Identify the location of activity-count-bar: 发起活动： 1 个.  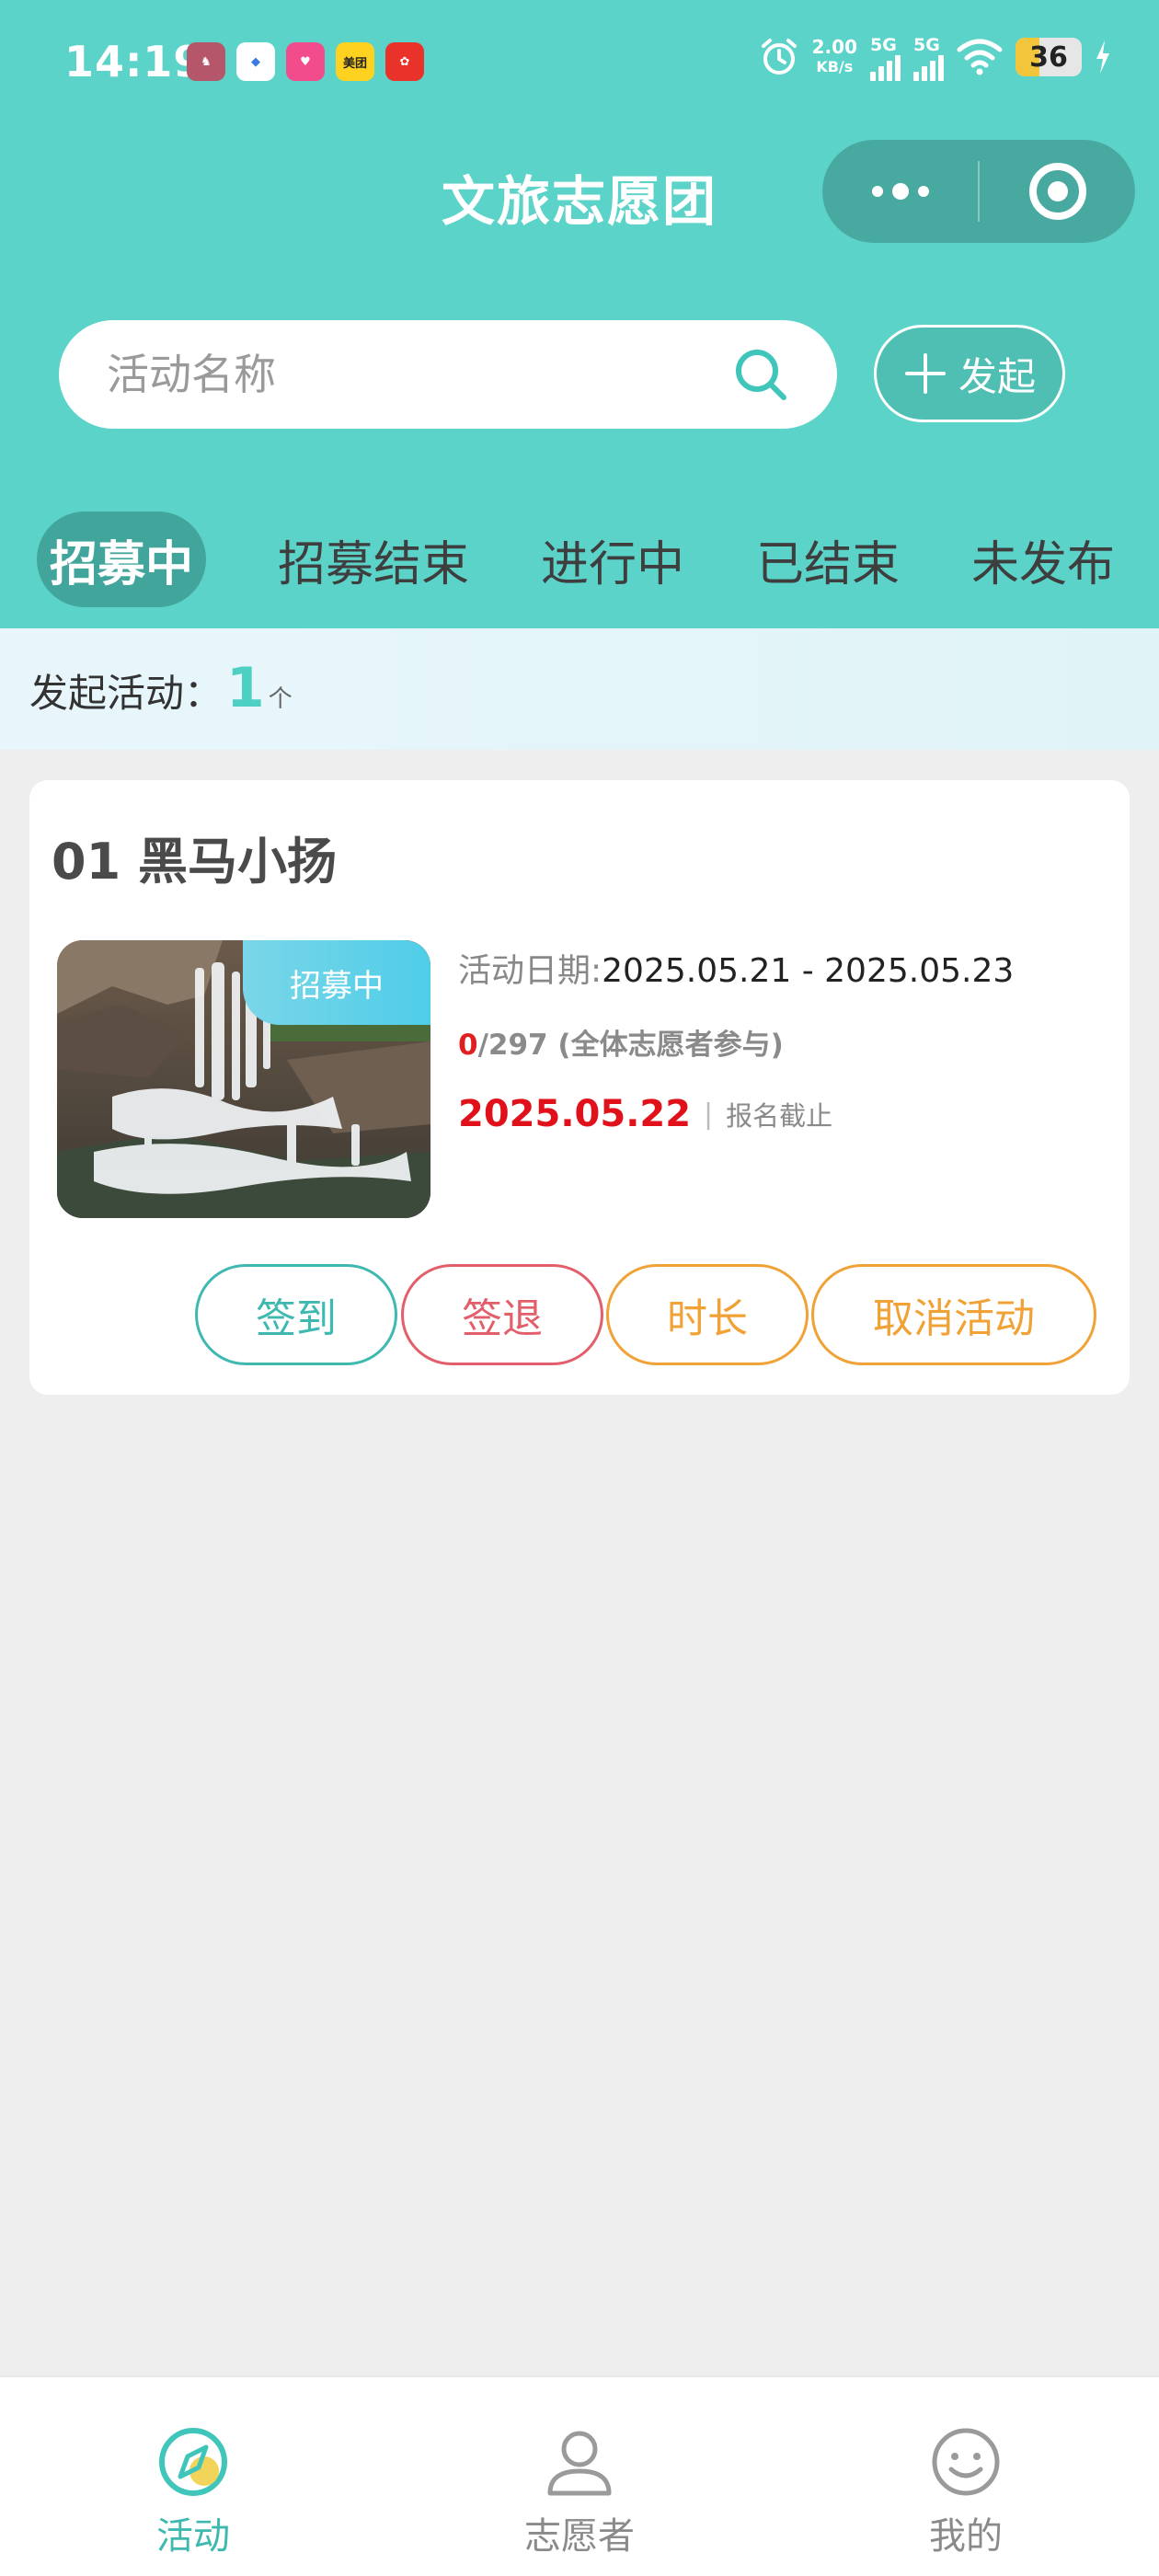
(579, 689).